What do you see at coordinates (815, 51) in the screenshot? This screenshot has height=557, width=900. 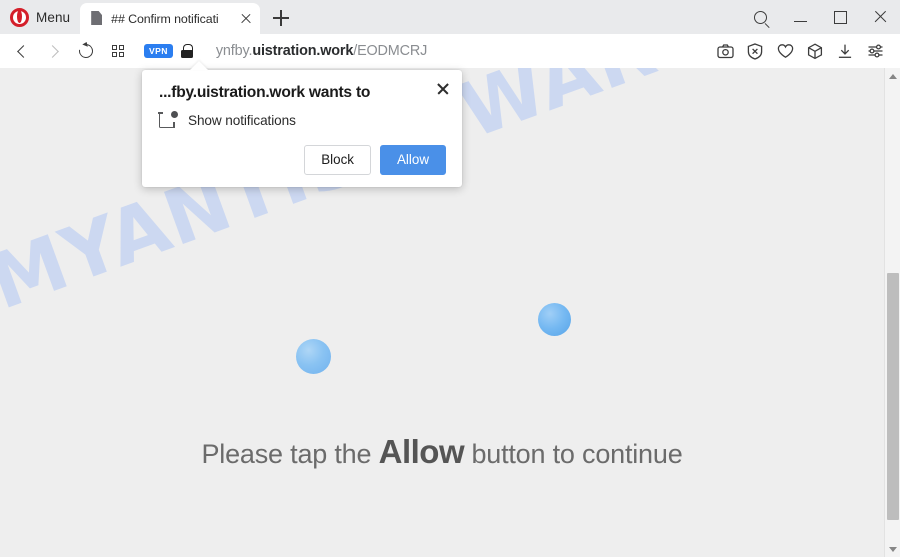 I see `crypto-wallet-icon` at bounding box center [815, 51].